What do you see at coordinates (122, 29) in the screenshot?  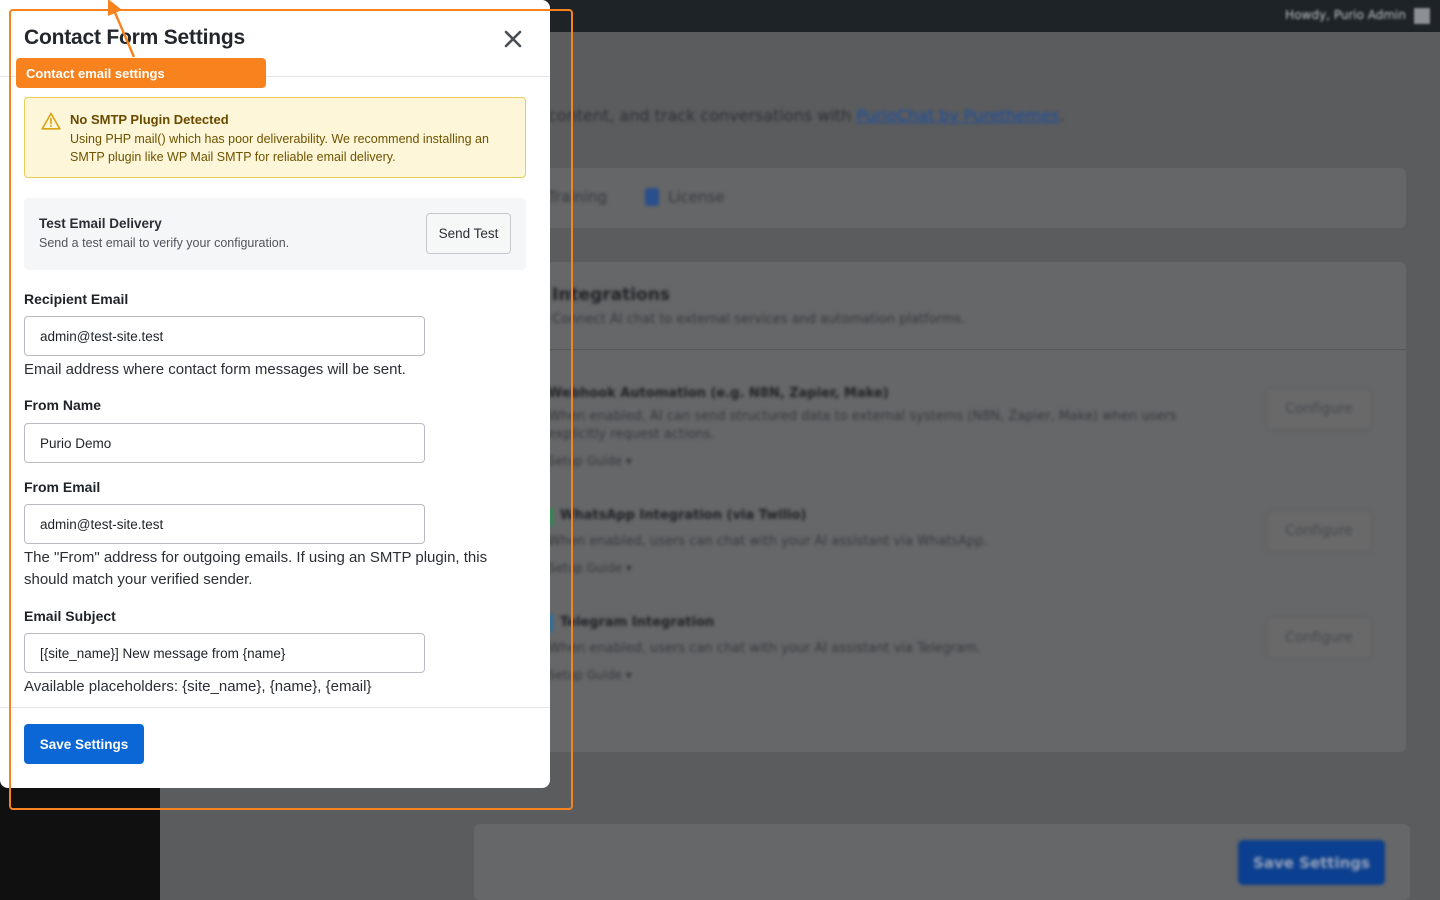 I see `arrow-icon` at bounding box center [122, 29].